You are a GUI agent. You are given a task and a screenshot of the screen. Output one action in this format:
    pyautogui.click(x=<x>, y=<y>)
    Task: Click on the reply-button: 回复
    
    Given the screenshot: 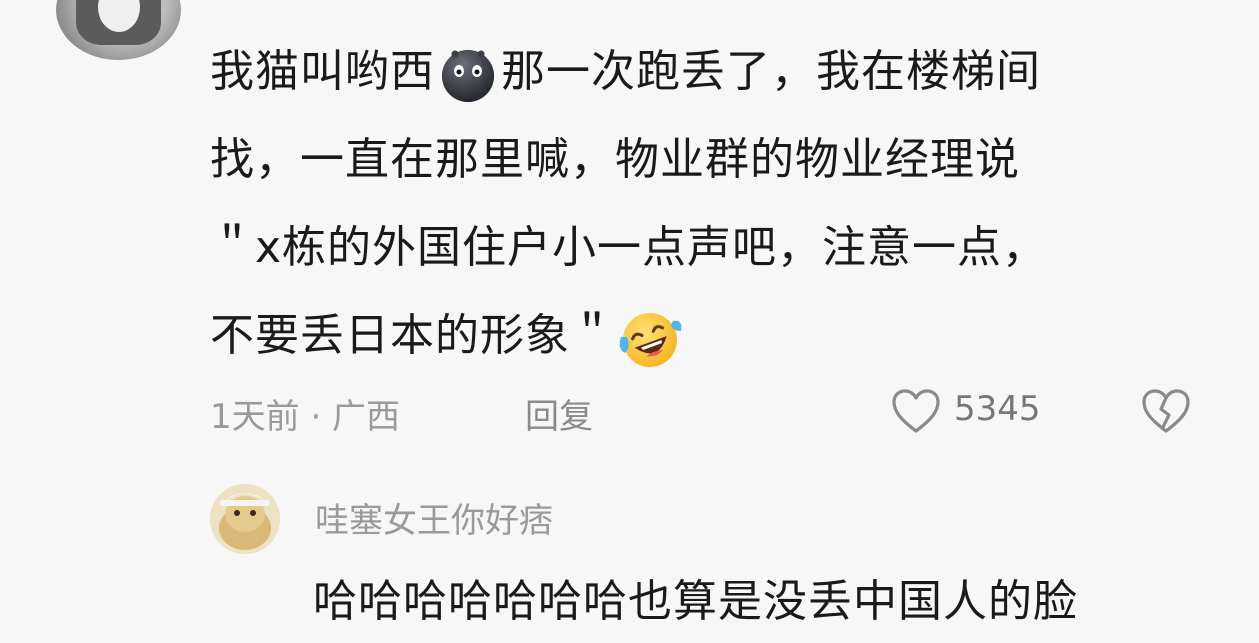 What is the action you would take?
    pyautogui.click(x=559, y=413)
    